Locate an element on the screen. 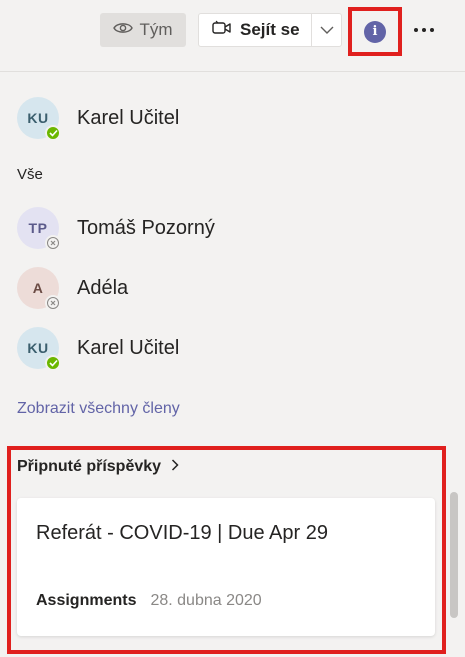  video-camera-icon is located at coordinates (222, 30).